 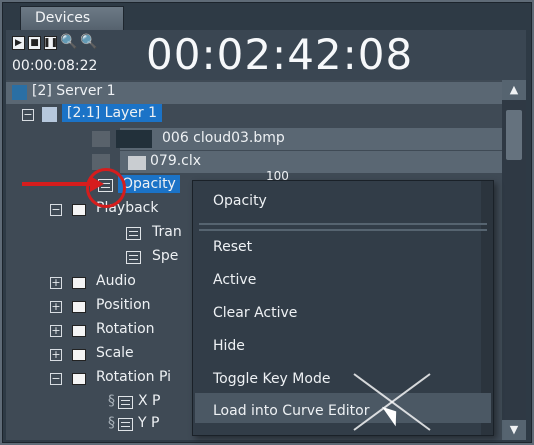 What do you see at coordinates (18, 43) in the screenshot?
I see `play-icon: ▶` at bounding box center [18, 43].